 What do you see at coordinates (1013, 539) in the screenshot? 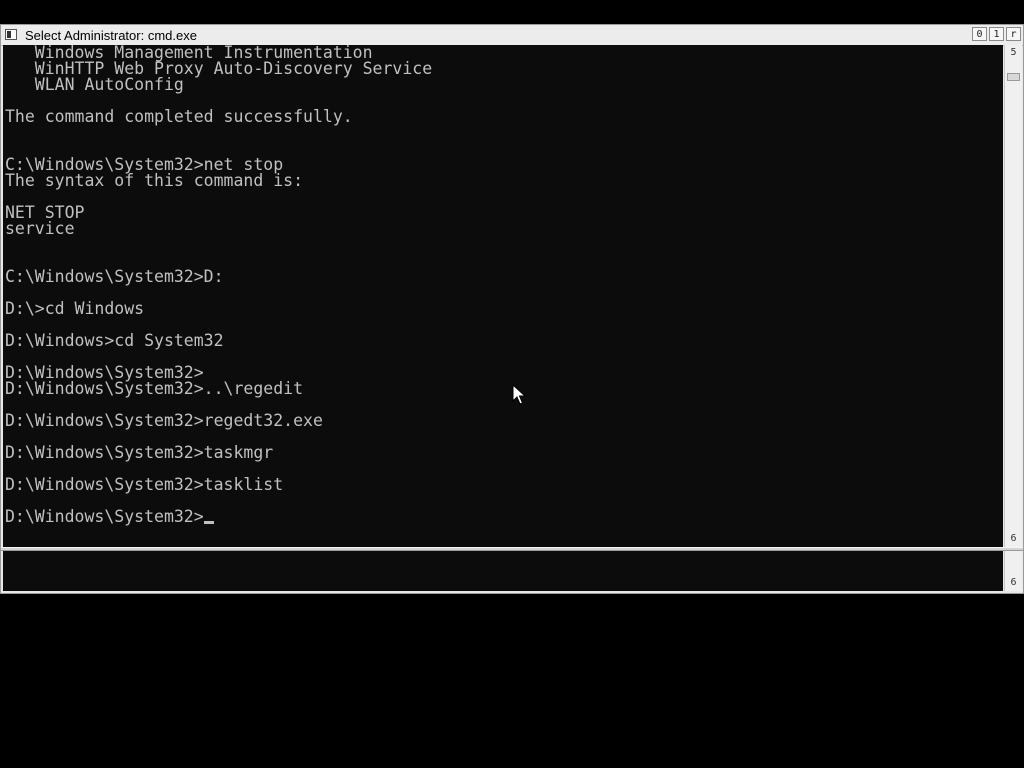
I see `scroll-down-button: 6` at bounding box center [1013, 539].